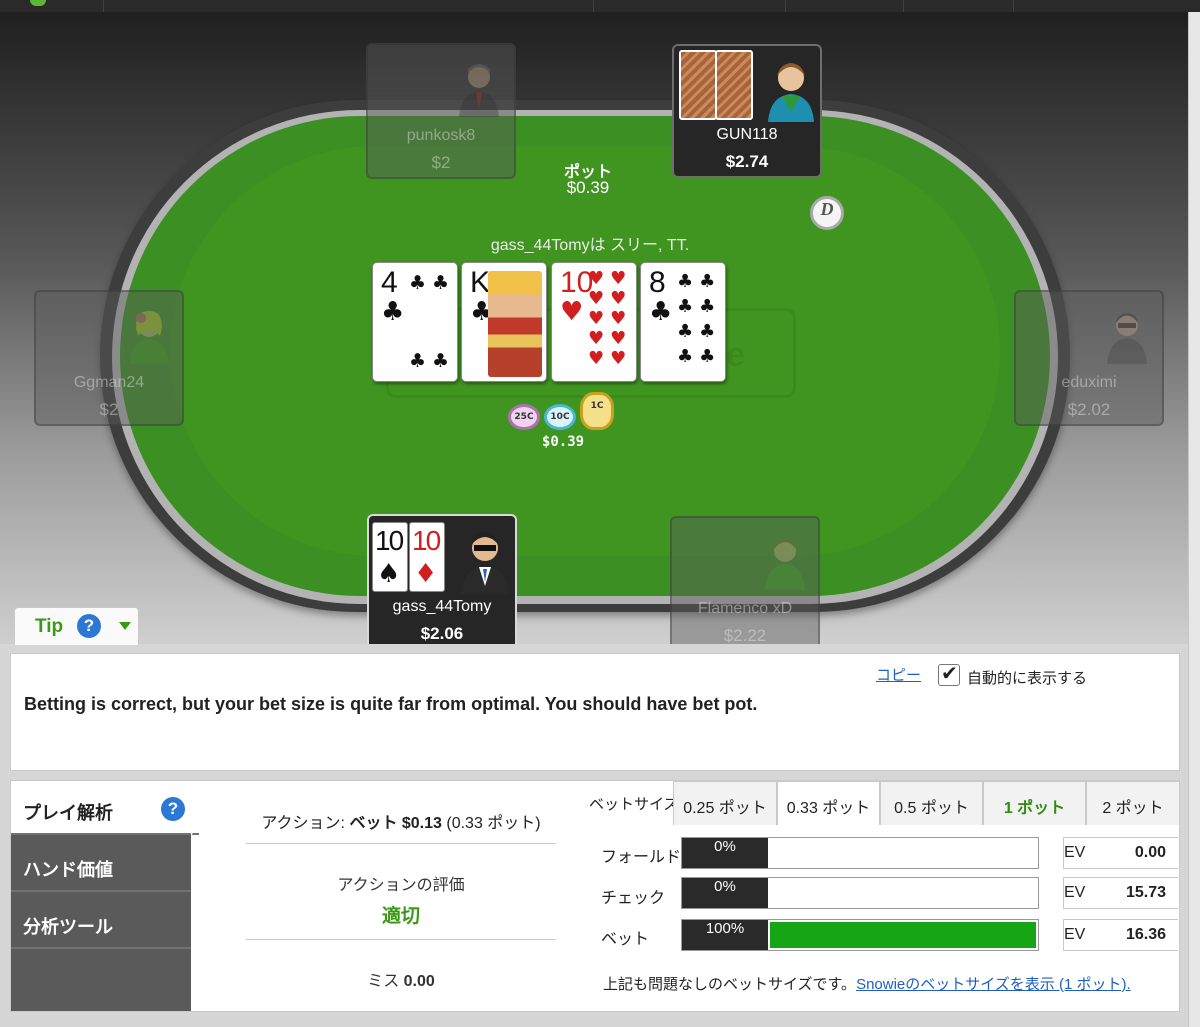 The image size is (1200, 1027). Describe the element at coordinates (49, 626) in the screenshot. I see `tip-tab-label: Tip` at that location.